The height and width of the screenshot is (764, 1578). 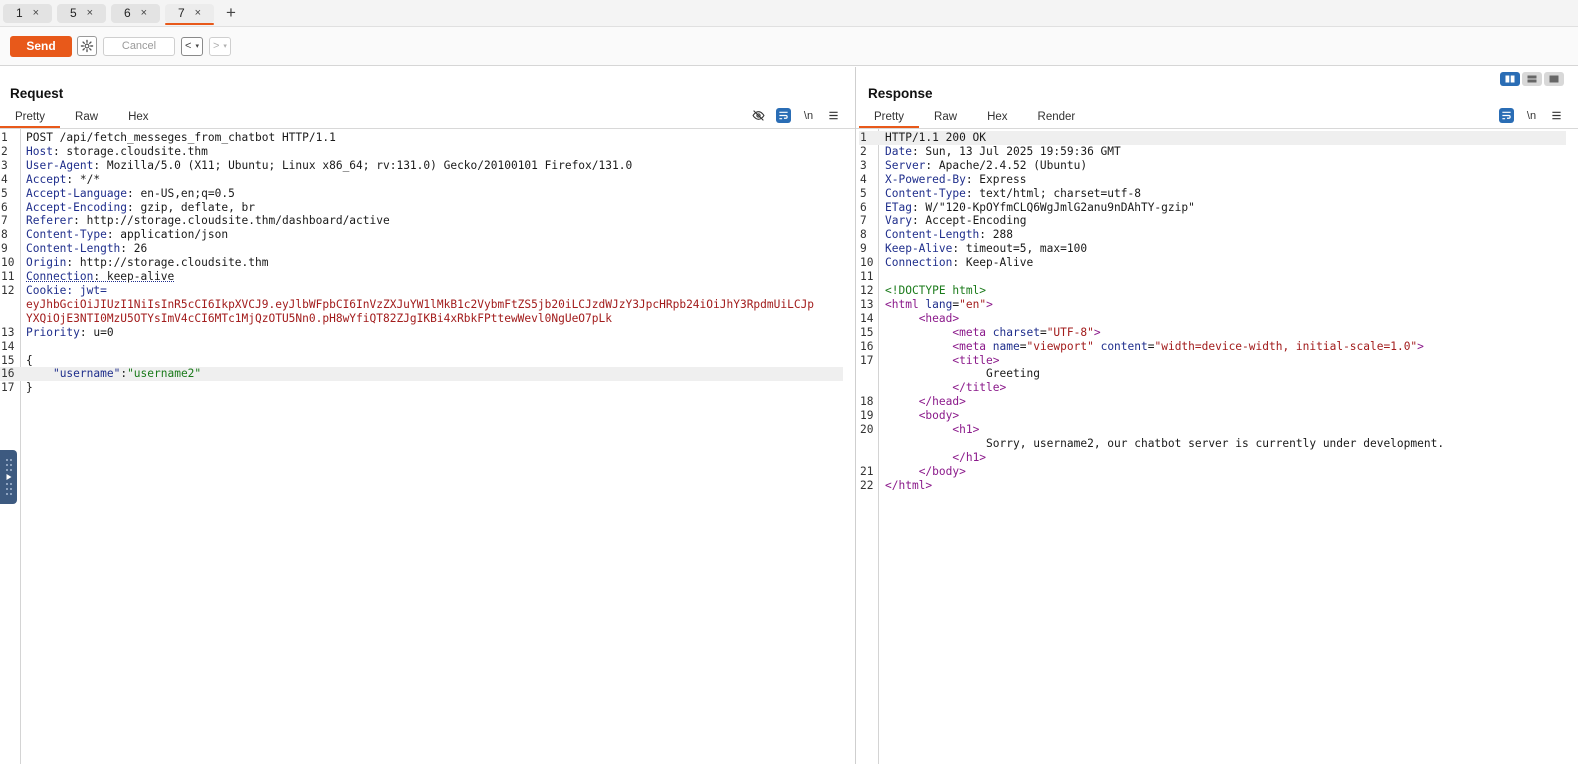 I want to click on forward-icon: >, so click(x=216, y=46).